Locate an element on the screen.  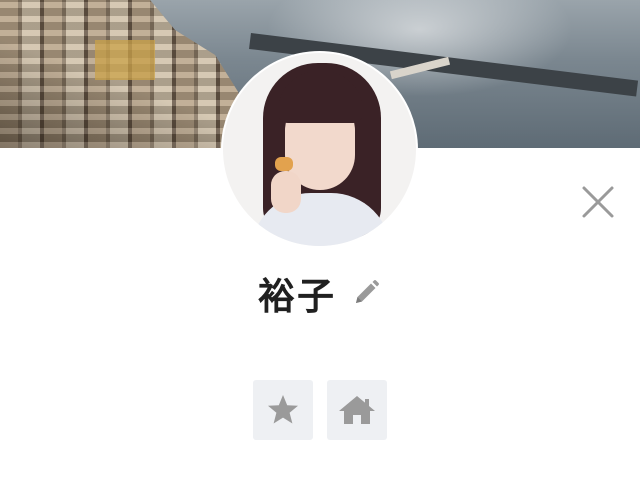
close-icon is located at coordinates (598, 202).